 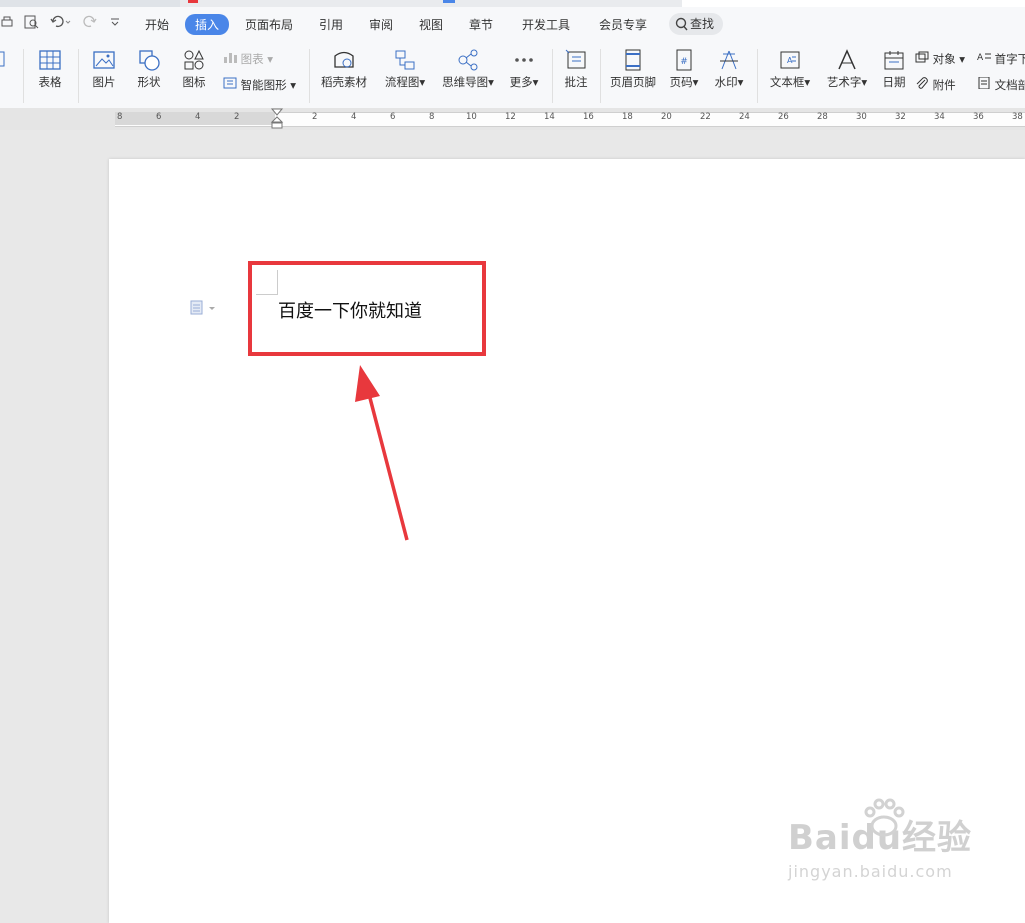 I want to click on mindmap-tool: 思维导图▾, so click(x=468, y=69).